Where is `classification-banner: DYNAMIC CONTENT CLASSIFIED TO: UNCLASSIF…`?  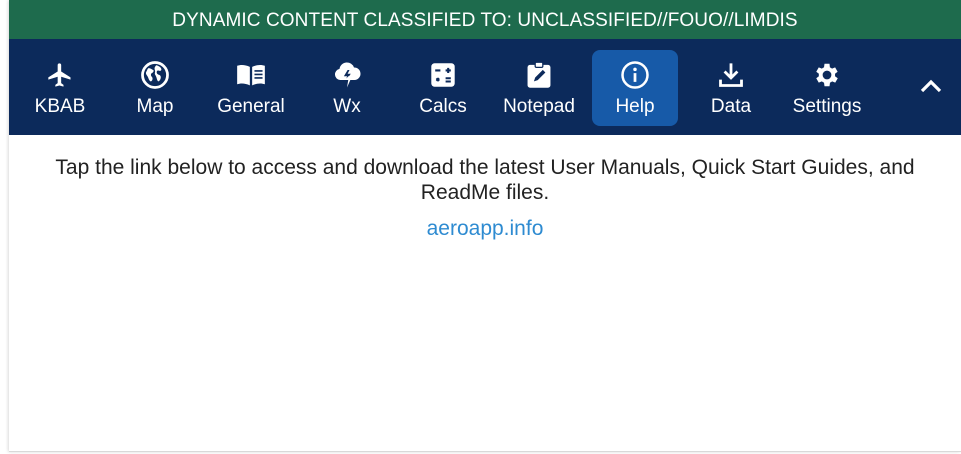 classification-banner: DYNAMIC CONTENT CLASSIFIED TO: UNCLASSIF… is located at coordinates (485, 19).